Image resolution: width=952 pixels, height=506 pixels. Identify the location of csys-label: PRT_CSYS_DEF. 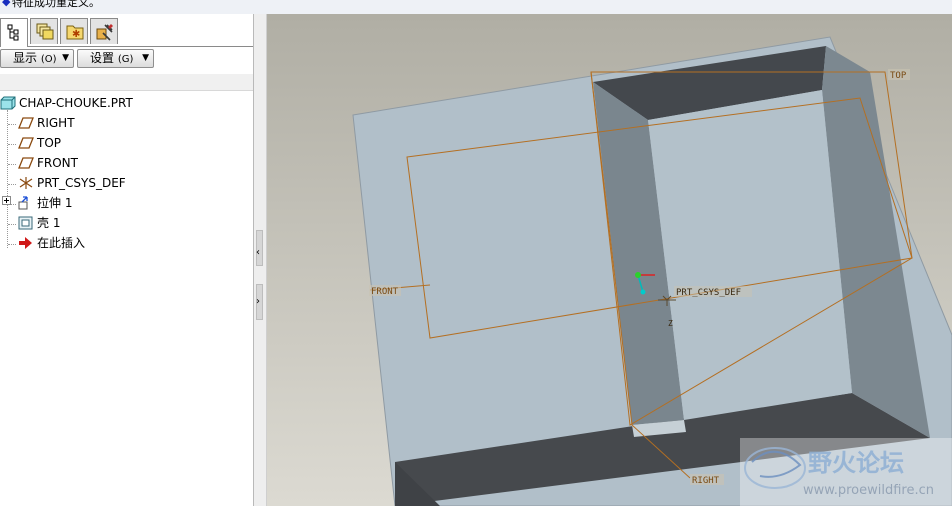
(708, 293).